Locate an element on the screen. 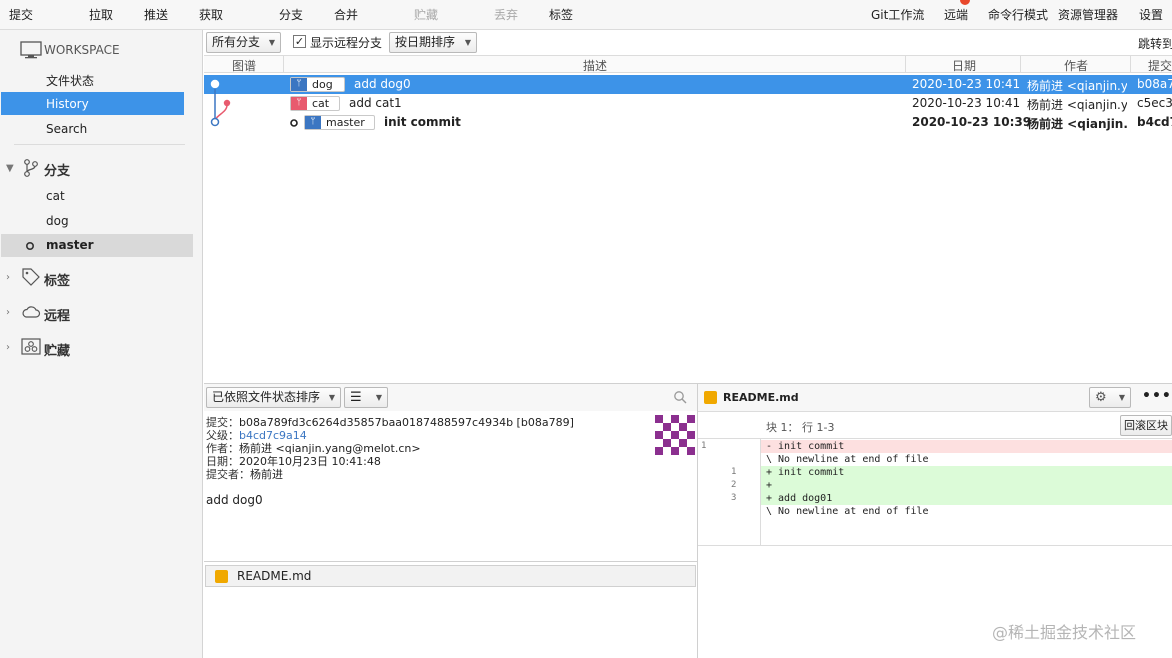 This screenshot has width=1172, height=658. explorer-button: 资源管理器 is located at coordinates (1088, 14).